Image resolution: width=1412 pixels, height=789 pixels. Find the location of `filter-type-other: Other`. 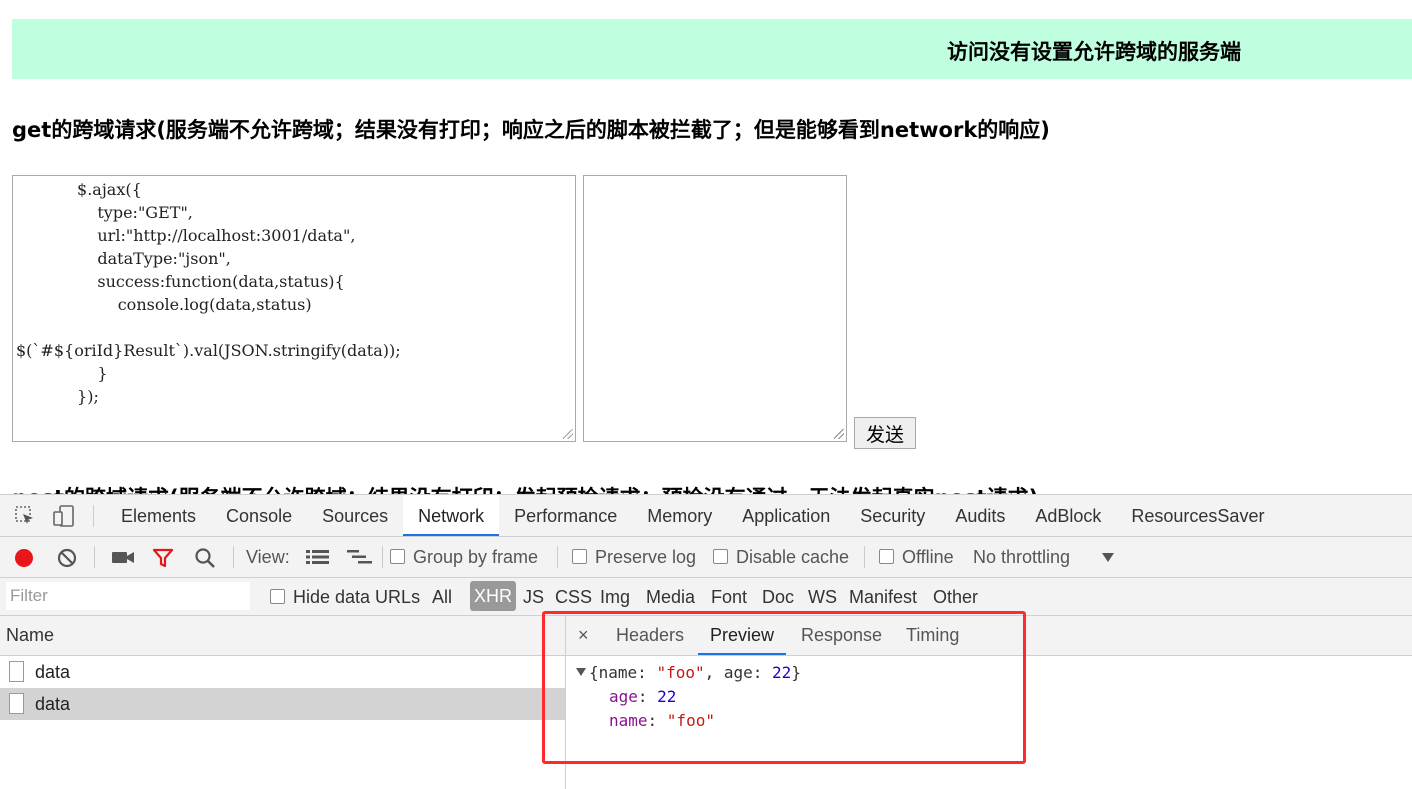

filter-type-other: Other is located at coordinates (955, 596).